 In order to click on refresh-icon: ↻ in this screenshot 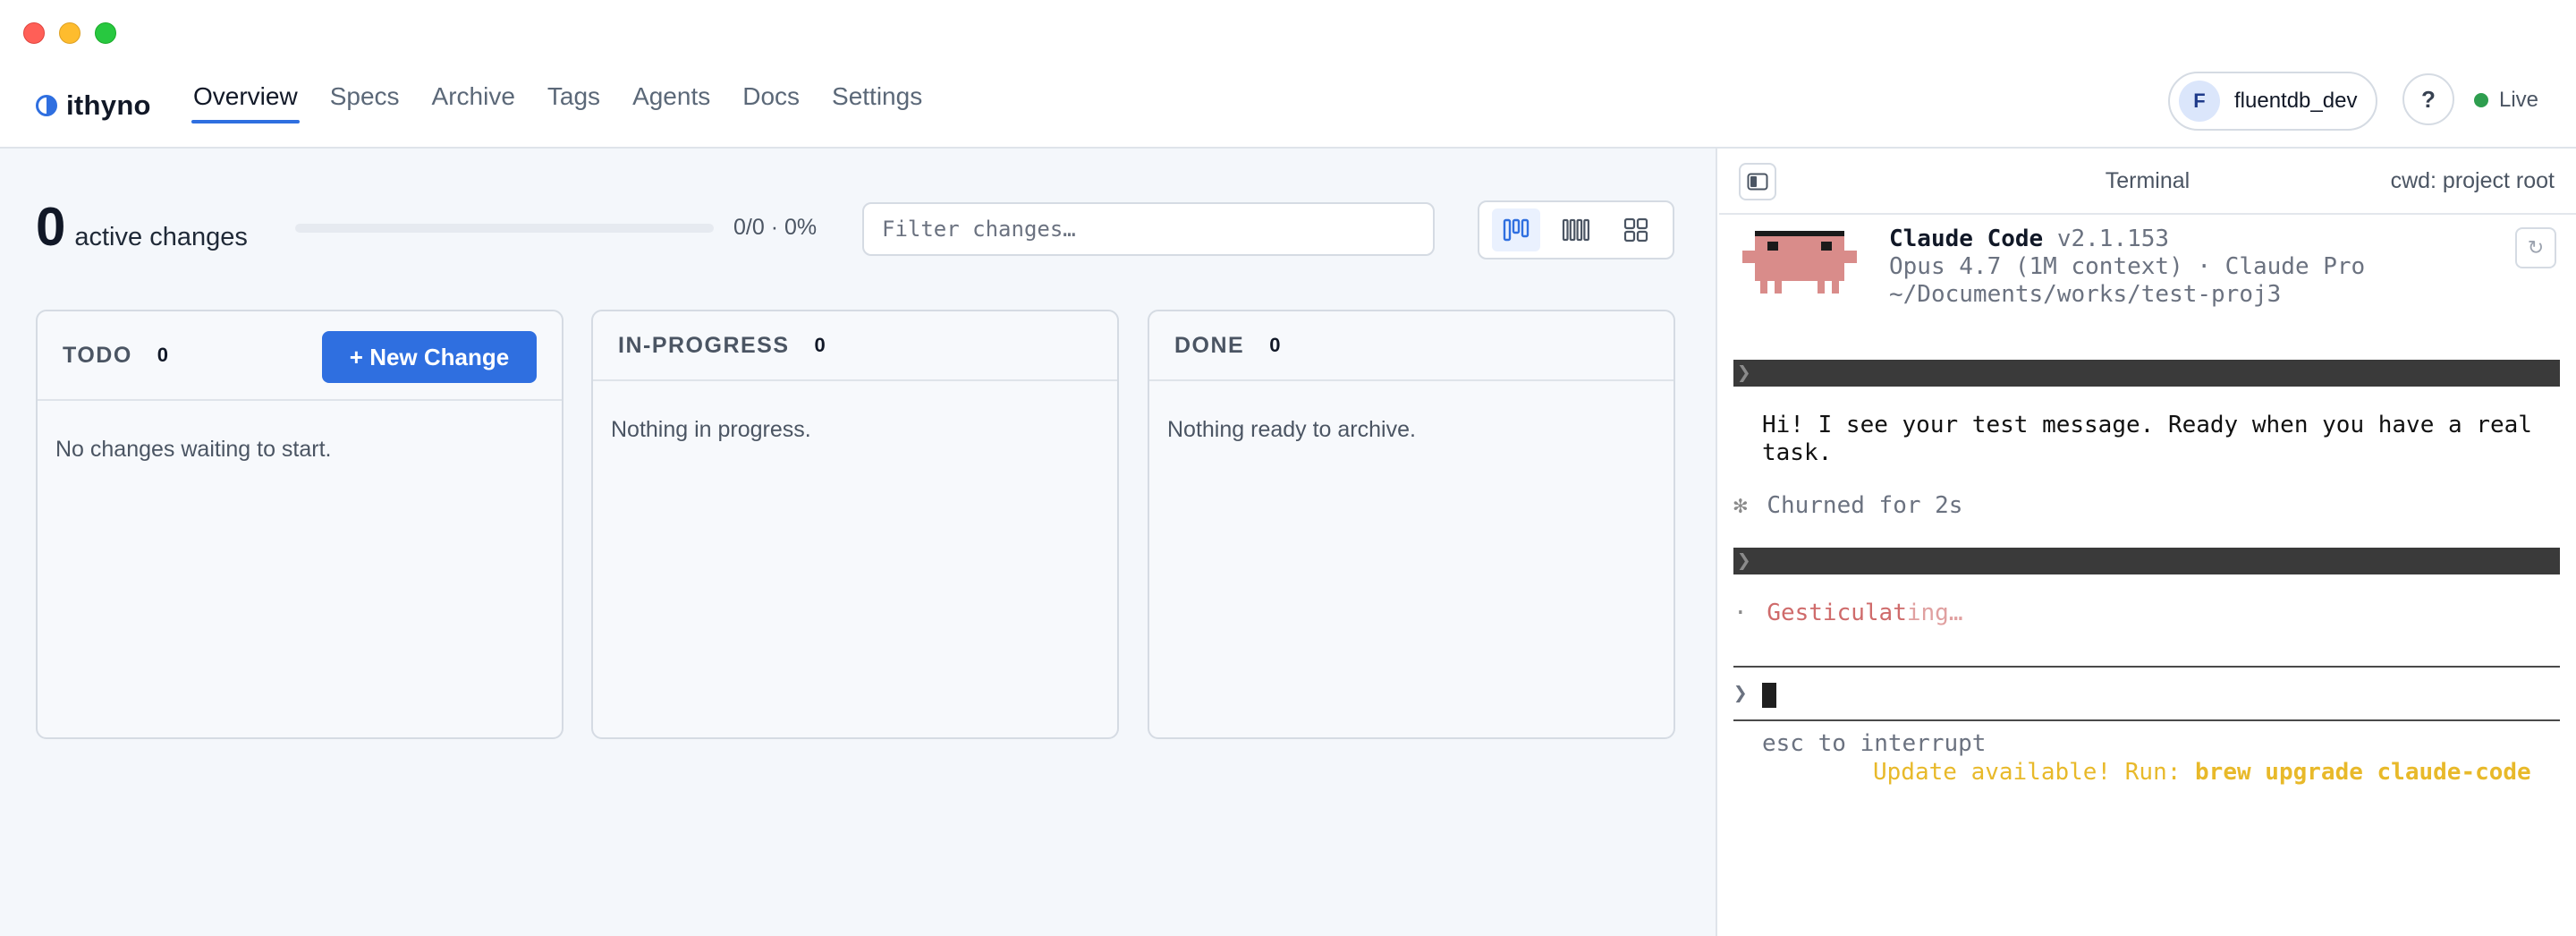, I will do `click(2536, 247)`.